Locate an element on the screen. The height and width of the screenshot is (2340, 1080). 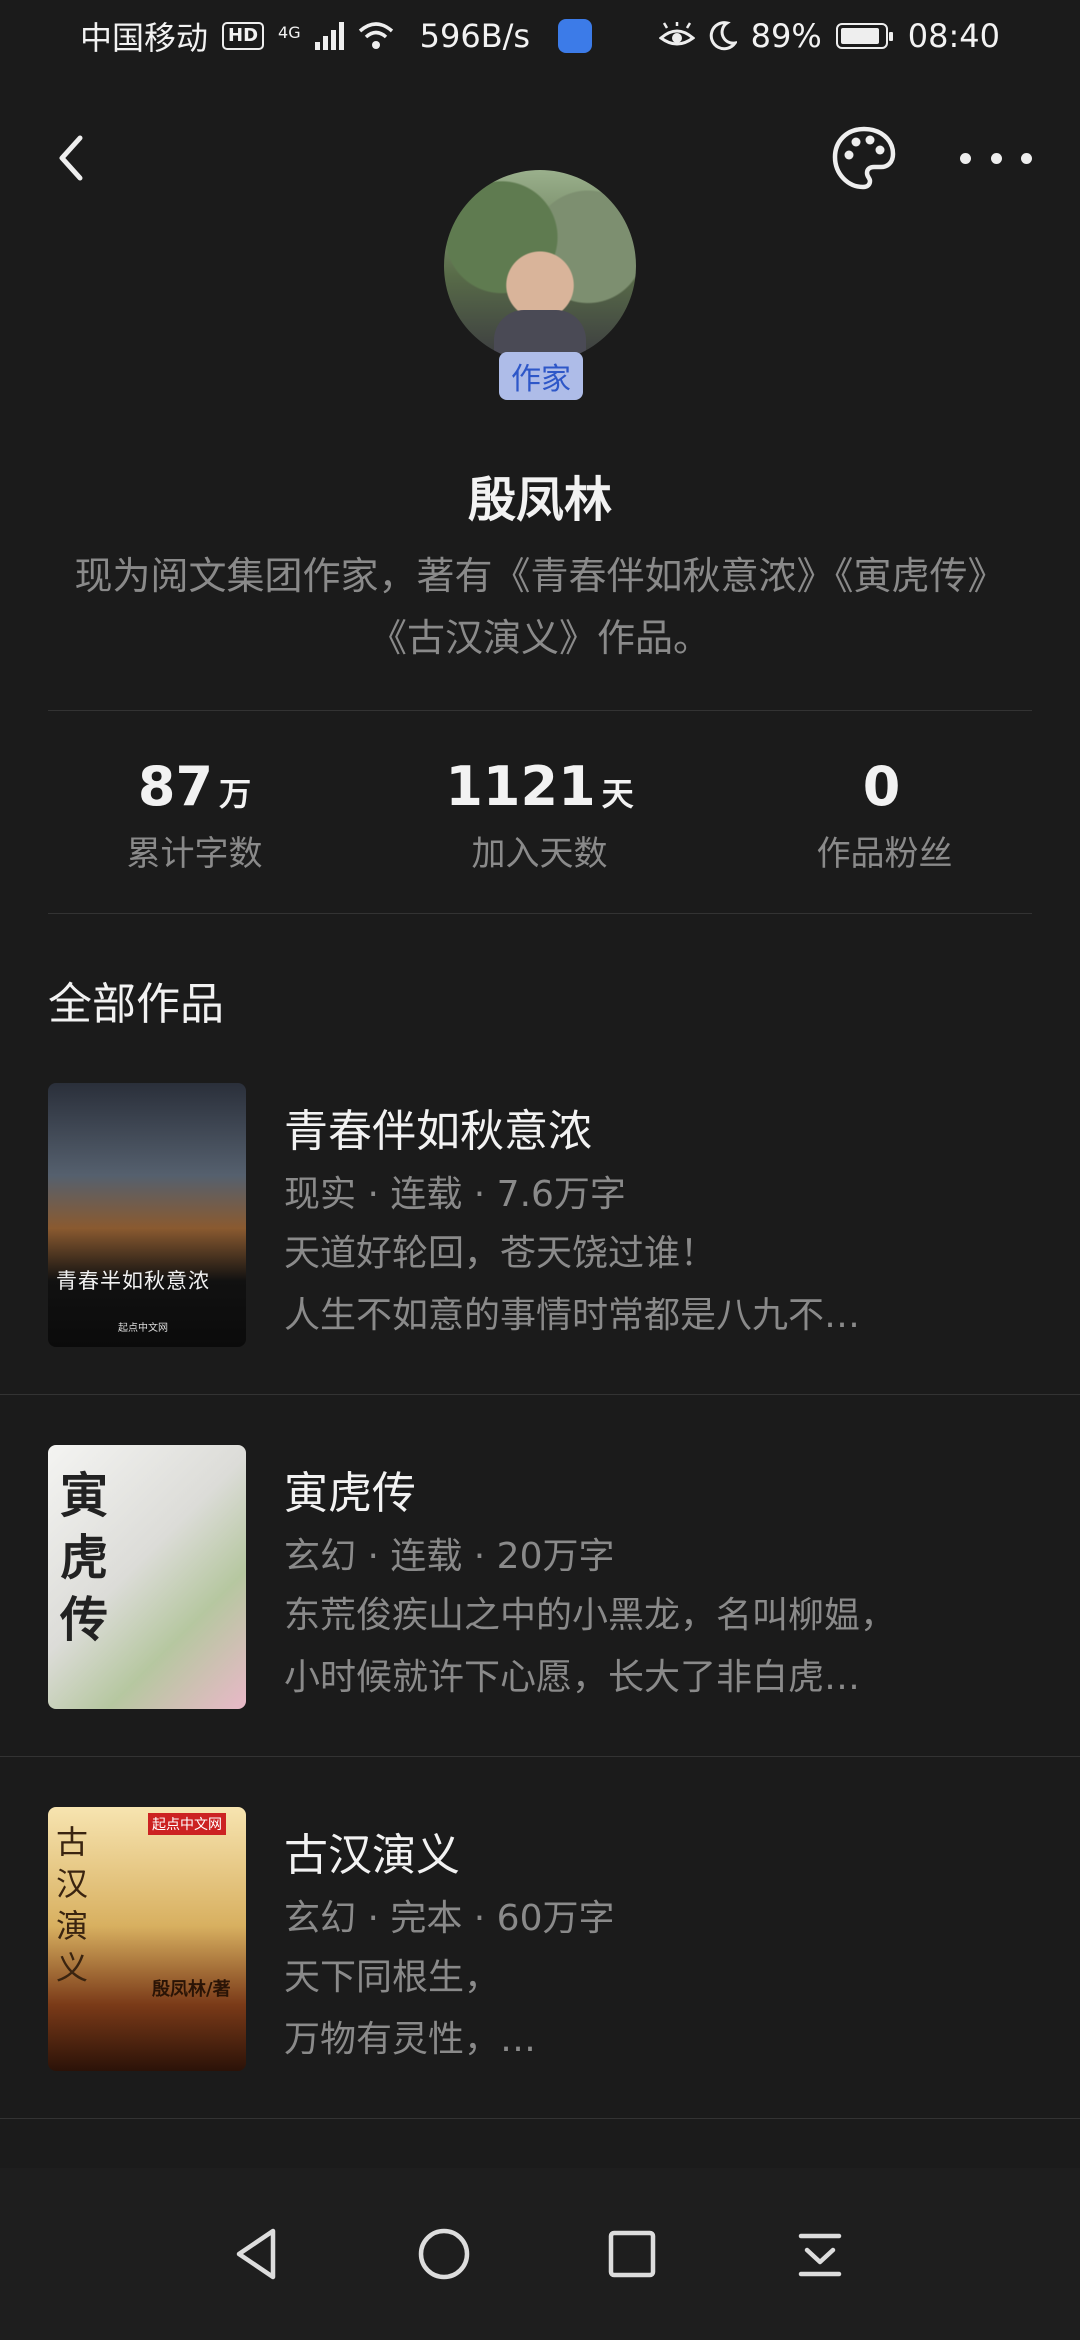
app-notification-icon is located at coordinates (575, 36).